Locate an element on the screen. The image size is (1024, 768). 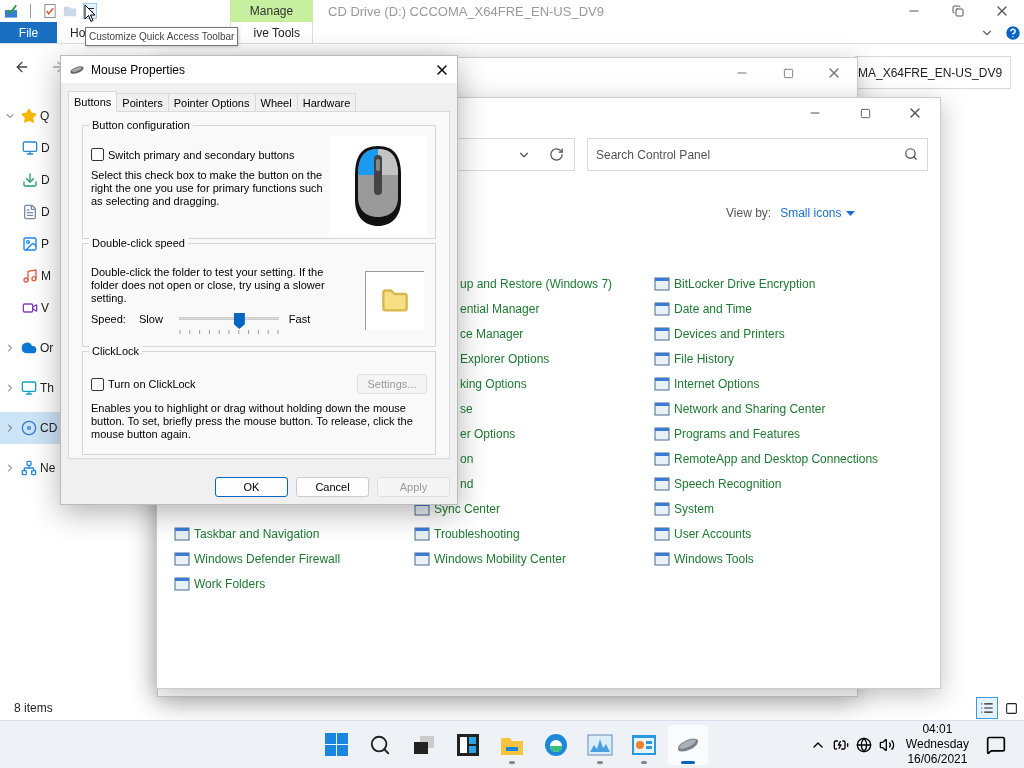
group-title: Button configuration is located at coordinates (141, 125).